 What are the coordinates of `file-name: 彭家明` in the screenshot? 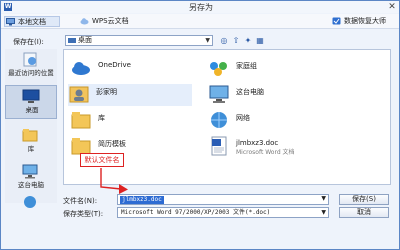 It's located at (106, 92).